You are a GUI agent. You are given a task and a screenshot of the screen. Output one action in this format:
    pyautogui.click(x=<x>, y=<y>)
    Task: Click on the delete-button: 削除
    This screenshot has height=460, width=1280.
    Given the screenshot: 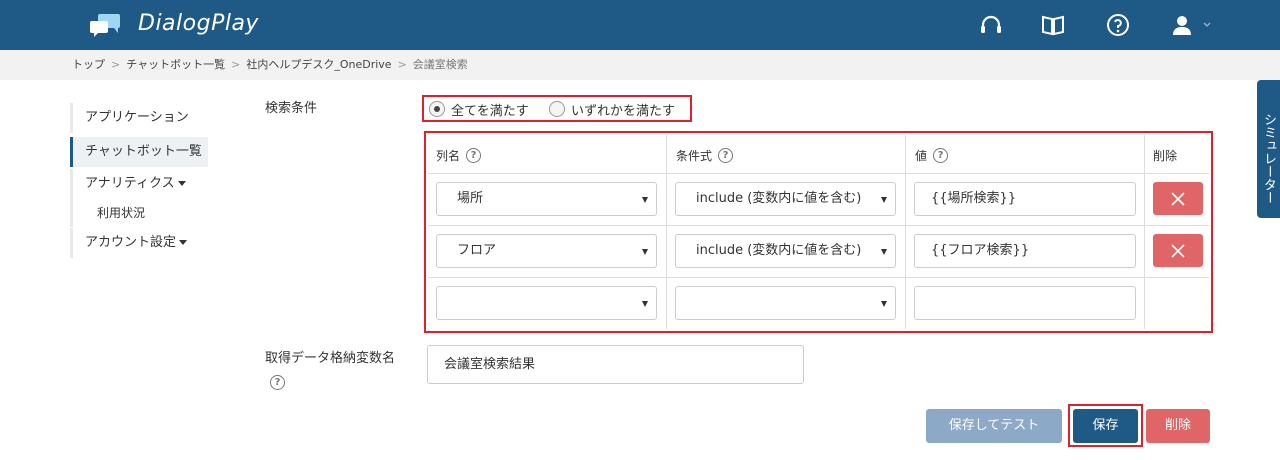 What is the action you would take?
    pyautogui.click(x=1178, y=426)
    